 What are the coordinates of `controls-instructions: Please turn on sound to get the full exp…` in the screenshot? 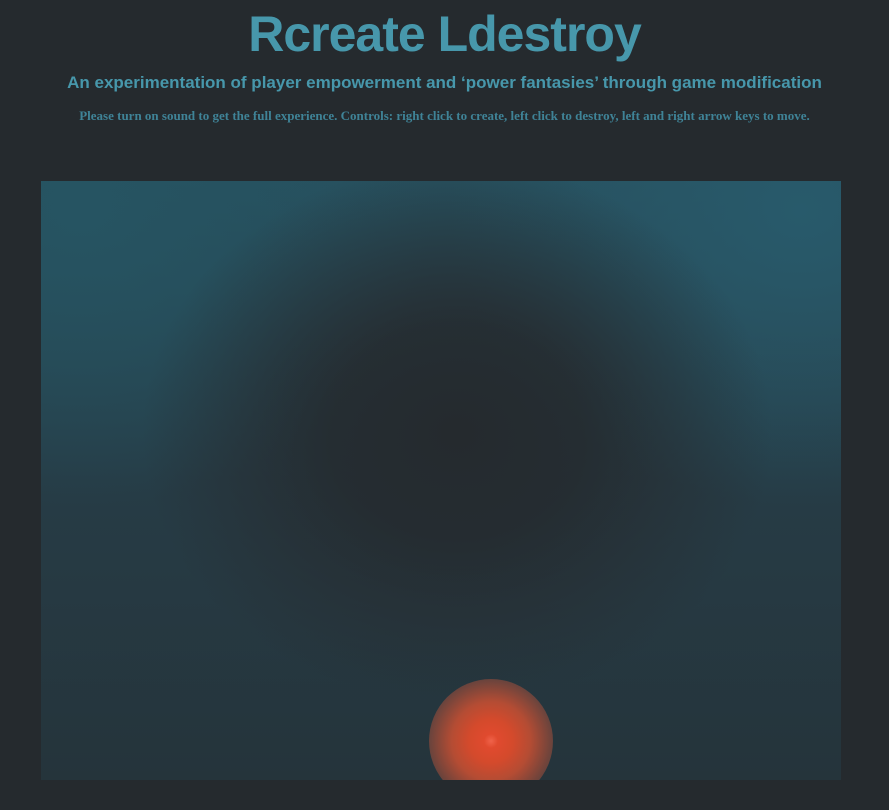 It's located at (444, 115).